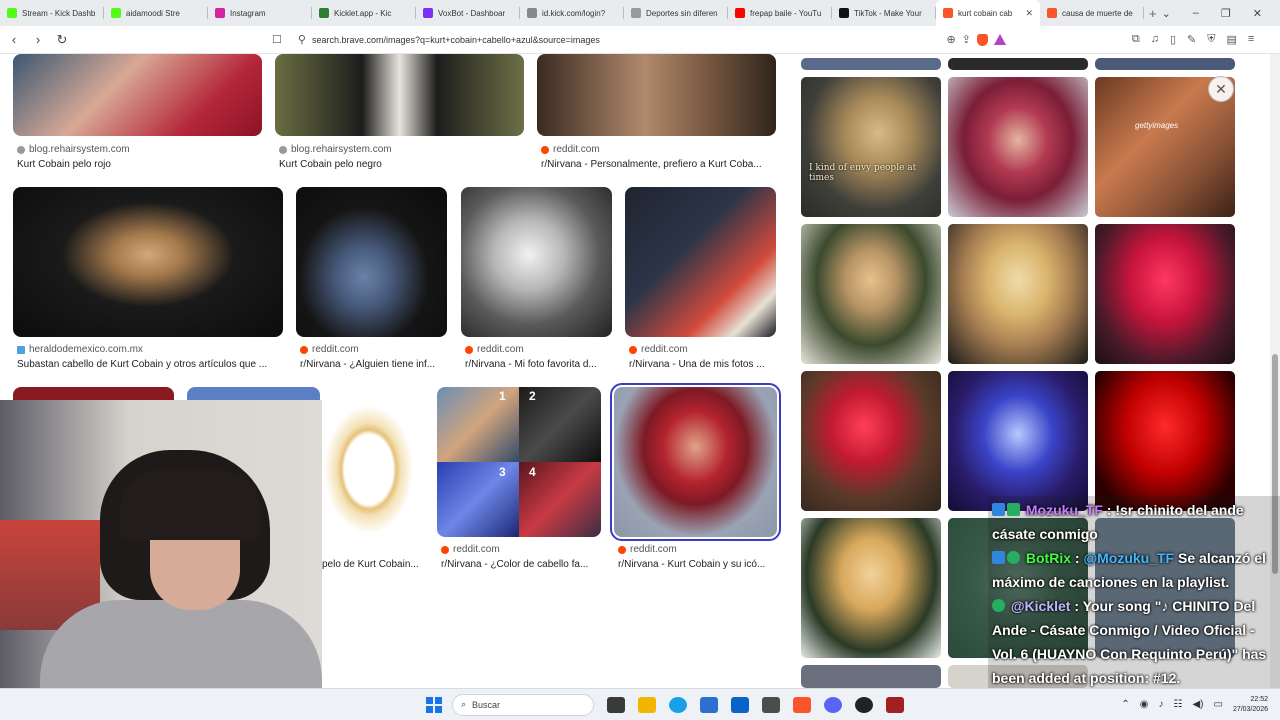  What do you see at coordinates (523, 704) in the screenshot?
I see `taskbar-search: ⌕ Buscar` at bounding box center [523, 704].